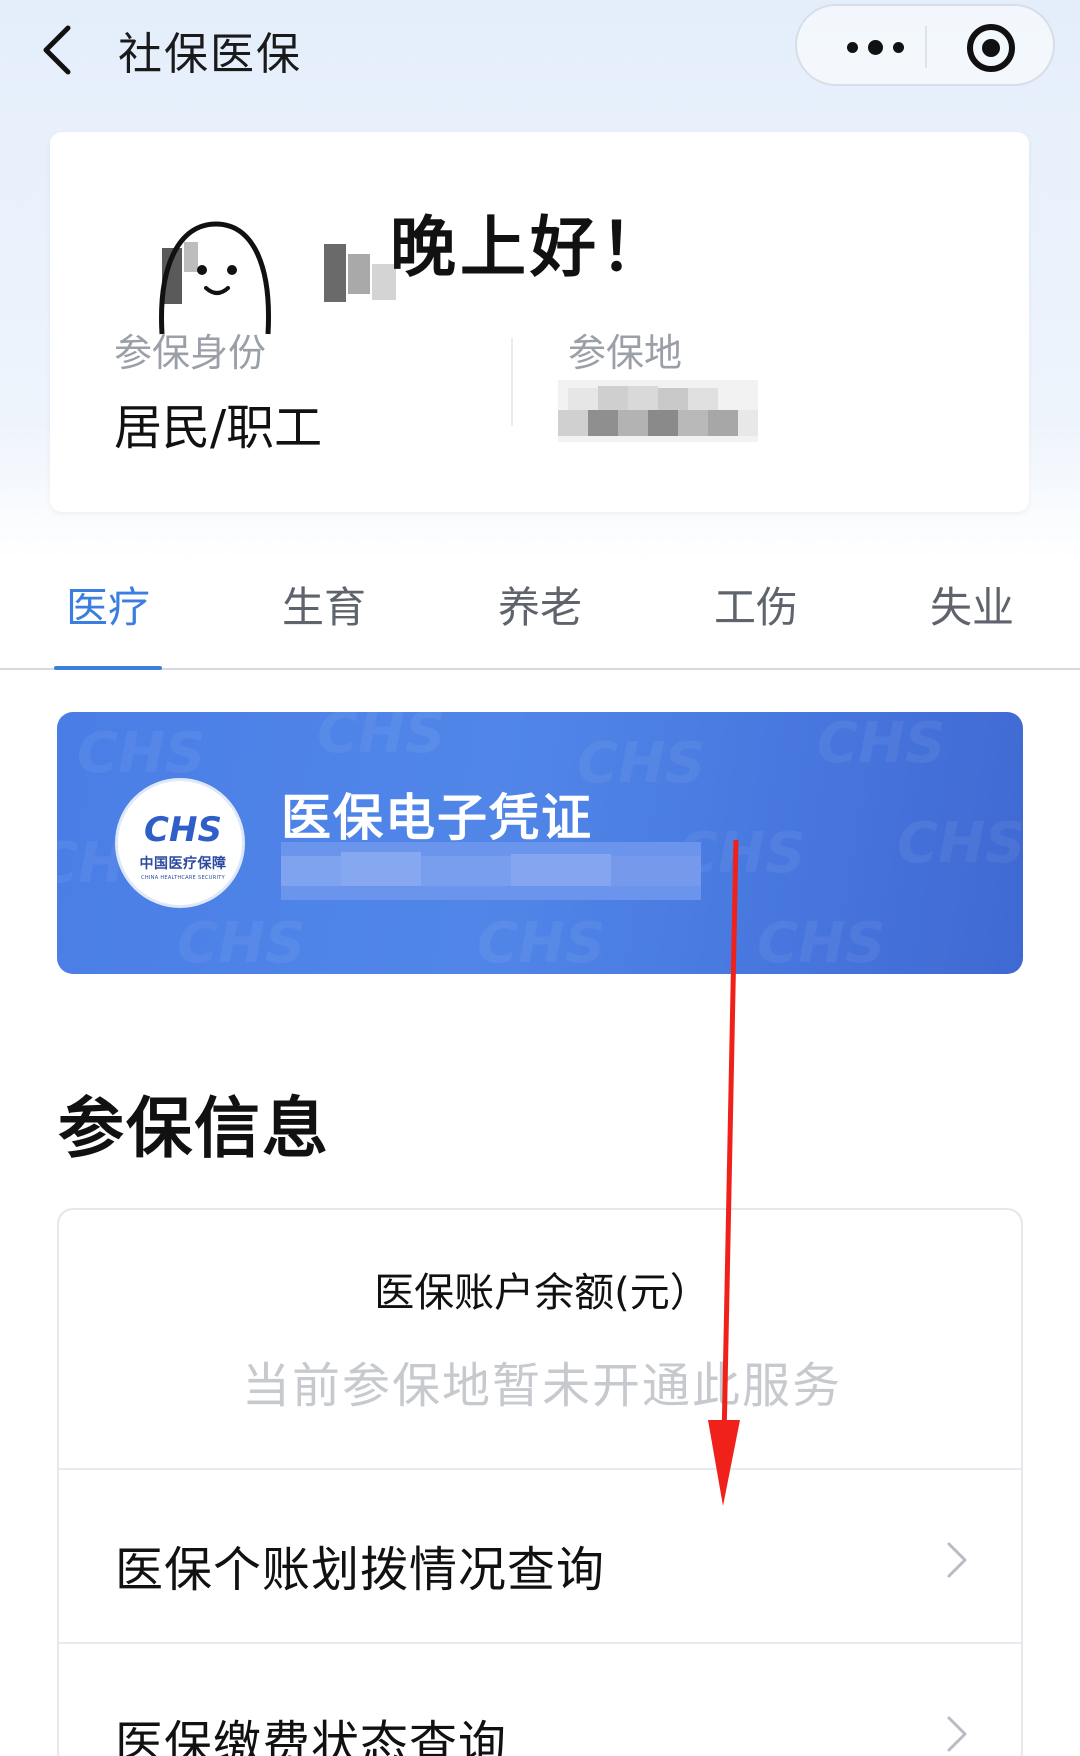 The image size is (1080, 1756). I want to click on tab-medical: 医疗, so click(108, 604).